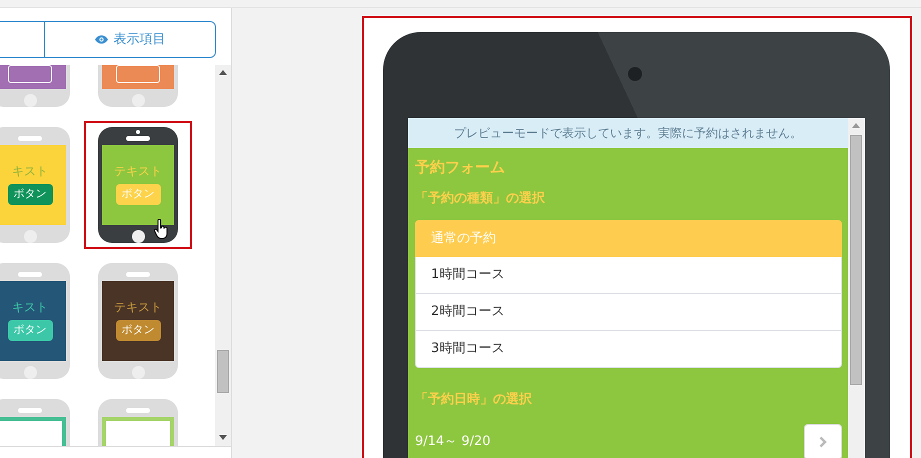 This screenshot has height=458, width=921. I want to click on next-week-button, so click(823, 441).